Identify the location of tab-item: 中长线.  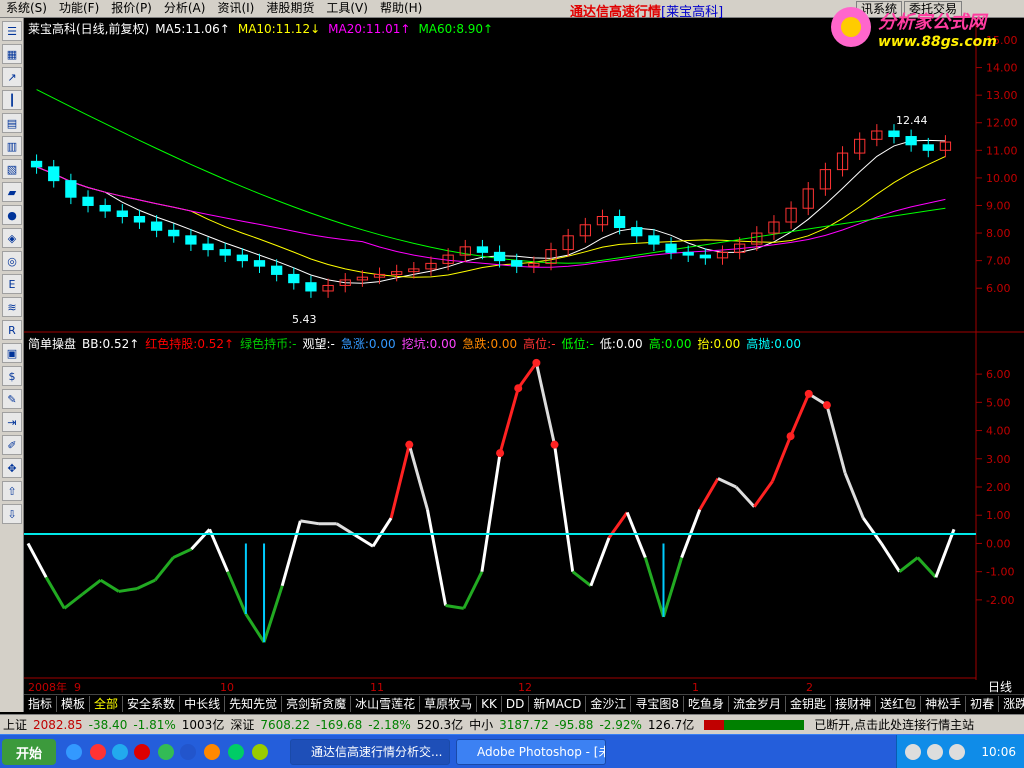
(203, 703).